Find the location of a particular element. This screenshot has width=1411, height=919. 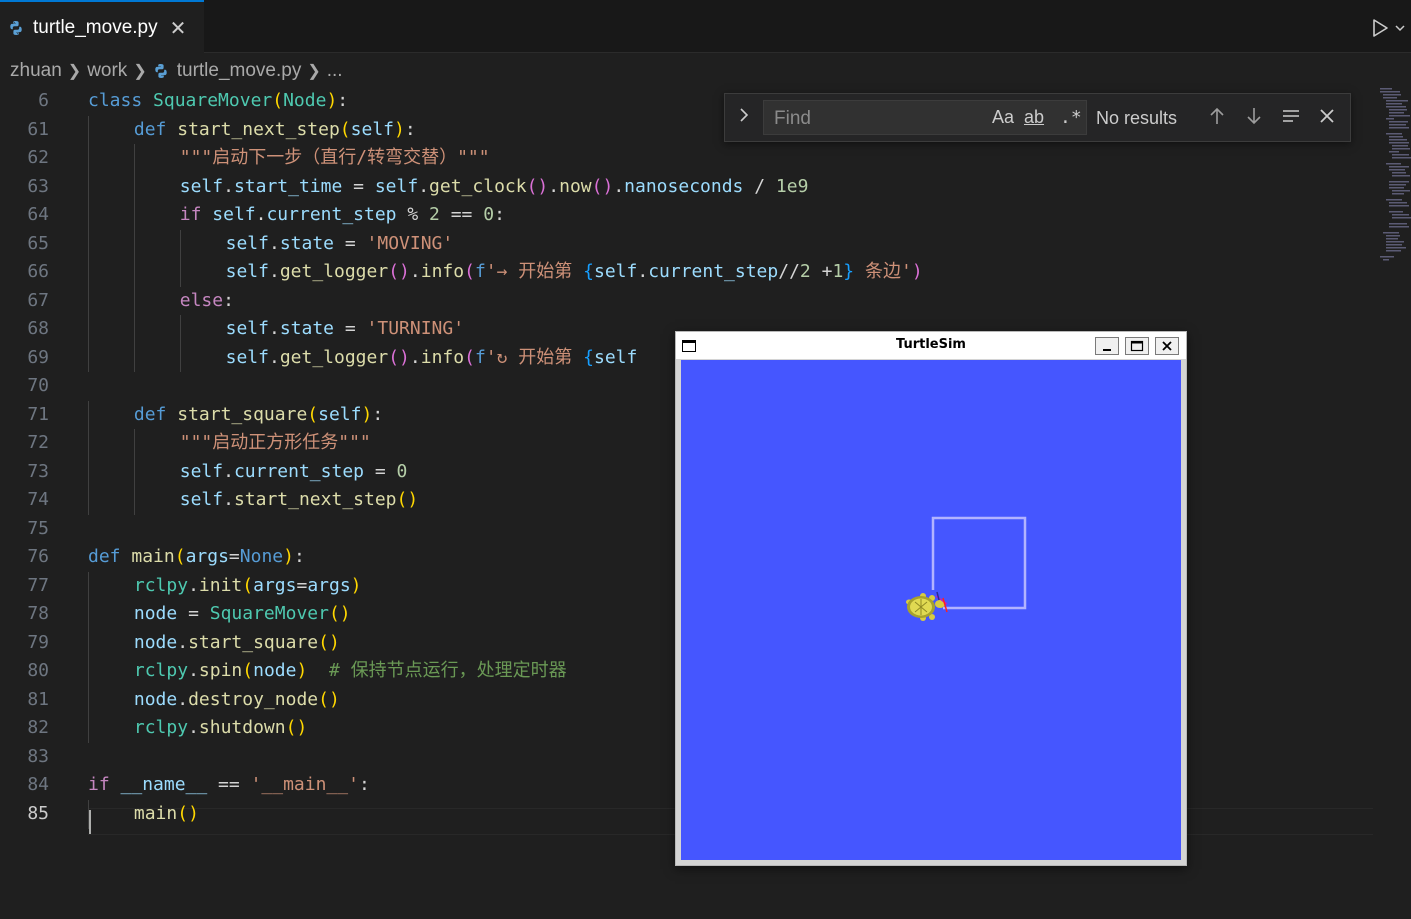

match-case-toggle: Aa is located at coordinates (1003, 118).